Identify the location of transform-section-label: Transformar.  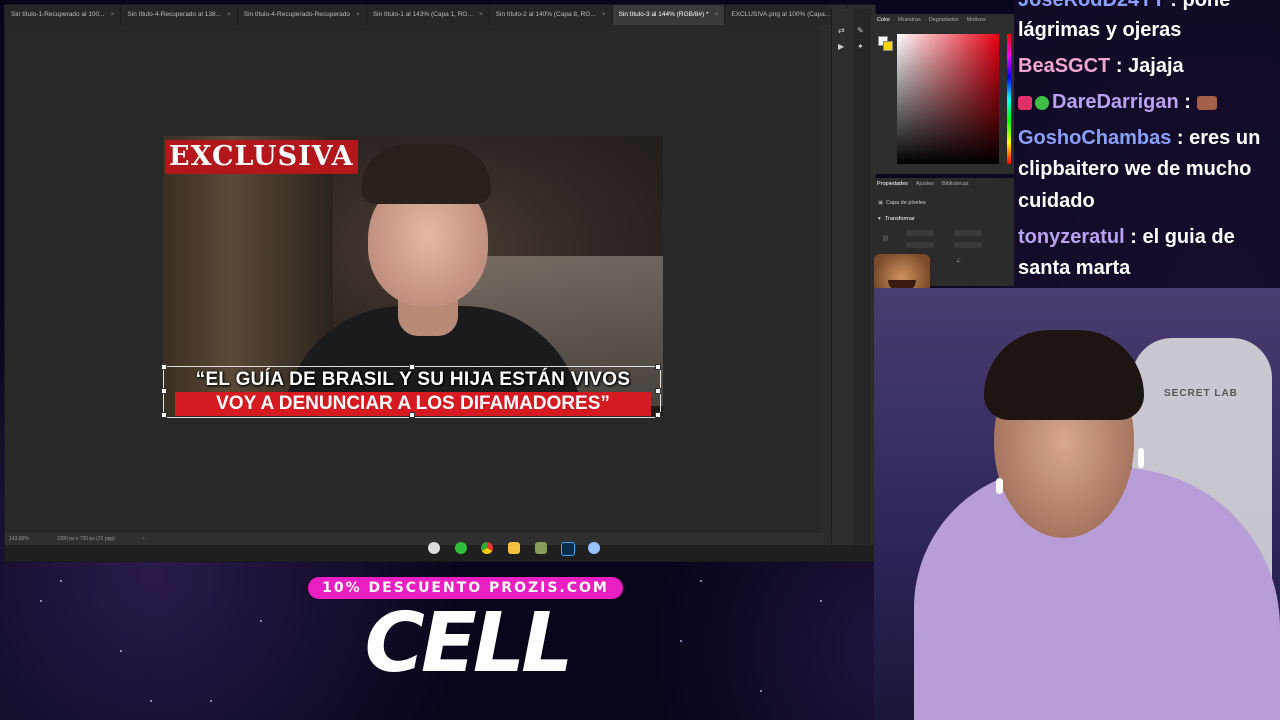
(900, 219).